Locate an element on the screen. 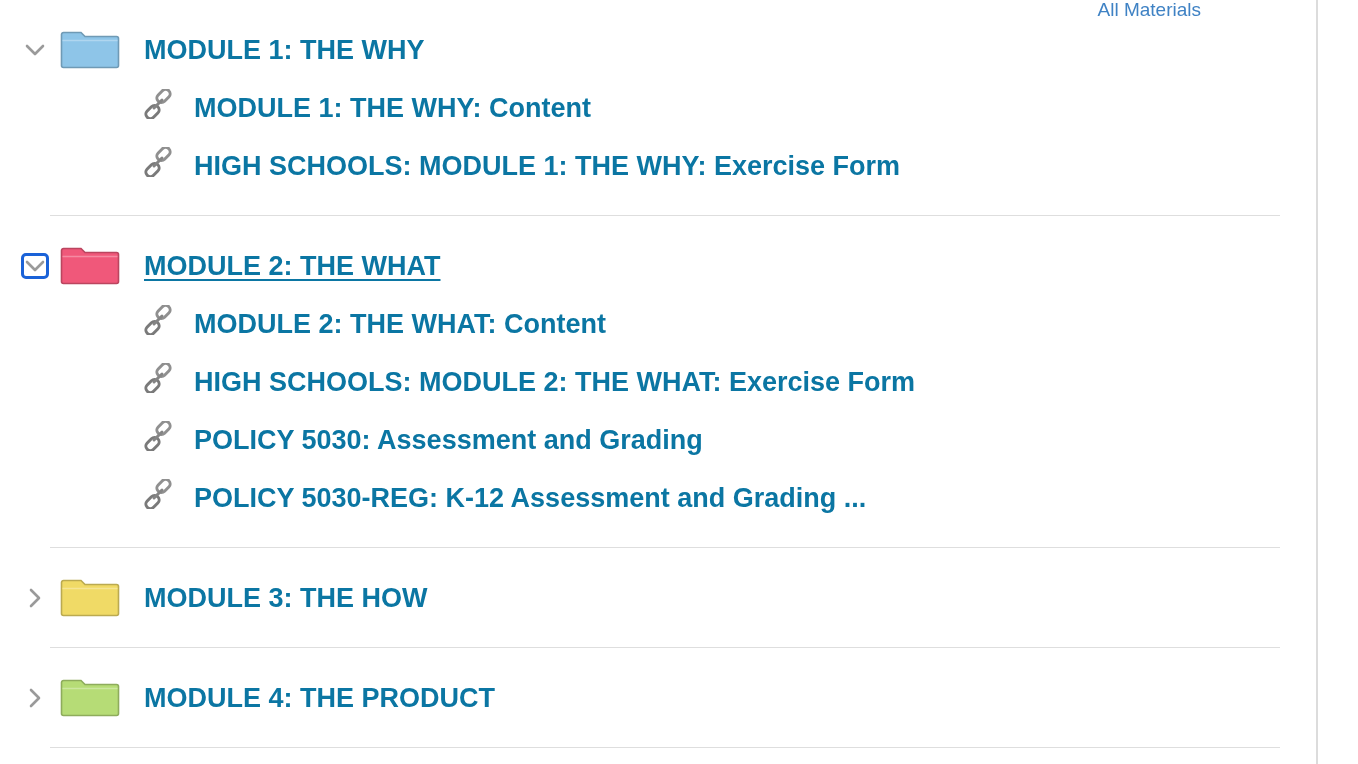 This screenshot has width=1358, height=764. module-title-link: MODULE 1: THE WHY is located at coordinates (284, 50).